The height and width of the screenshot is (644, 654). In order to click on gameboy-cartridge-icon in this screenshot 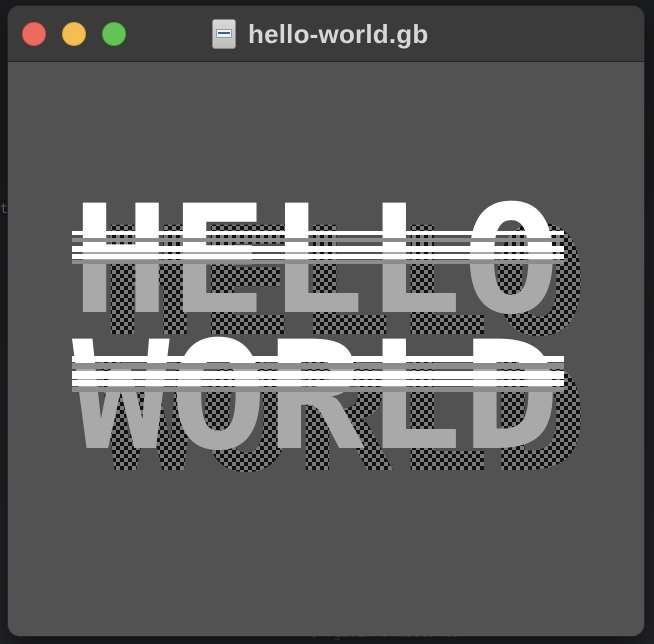, I will do `click(224, 34)`.